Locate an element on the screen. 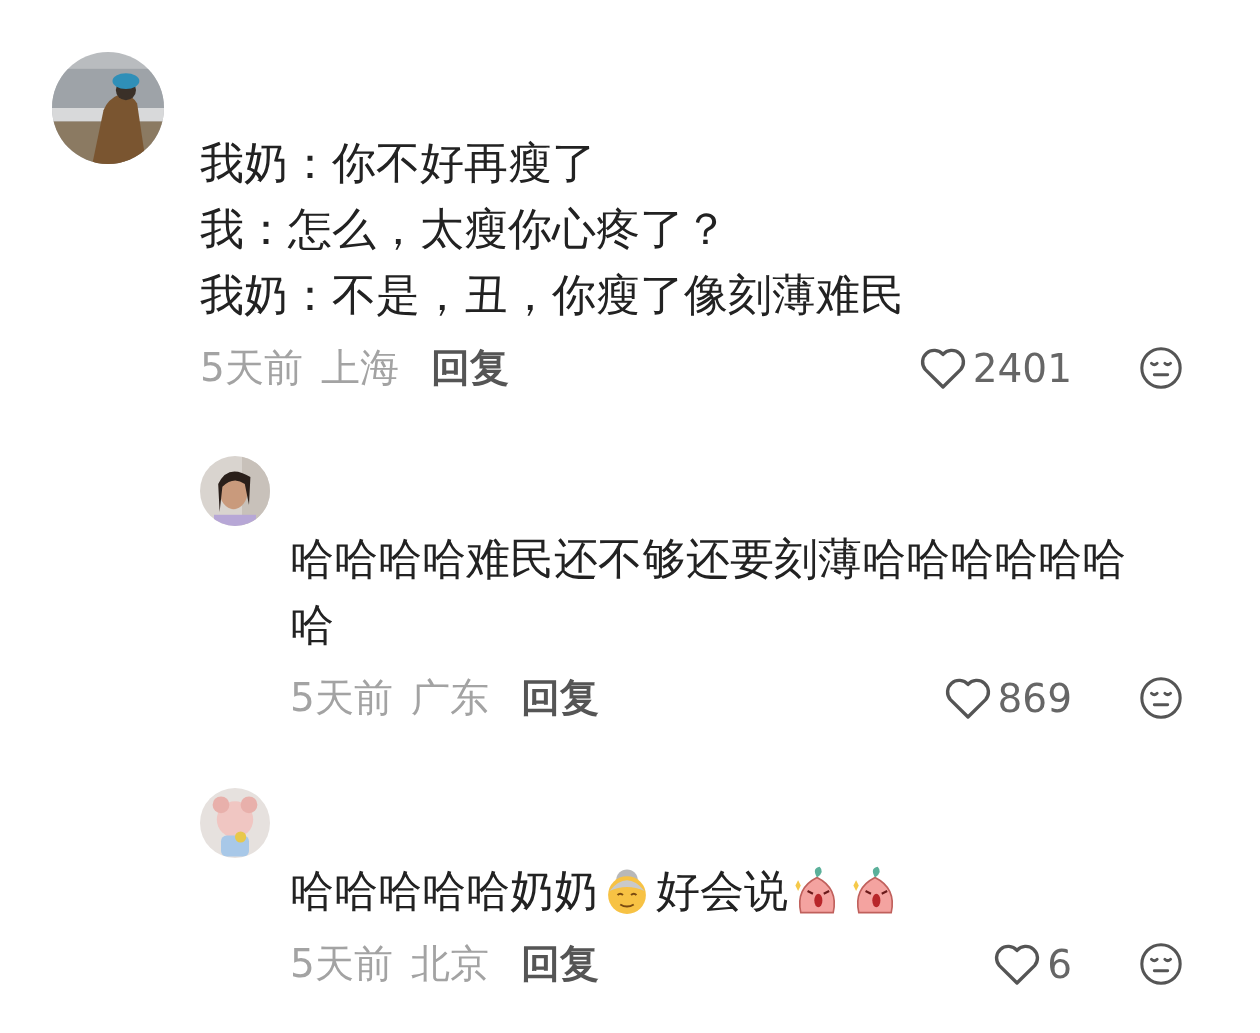 The width and height of the screenshot is (1260, 1033). comment-location: 北京 is located at coordinates (449, 964).